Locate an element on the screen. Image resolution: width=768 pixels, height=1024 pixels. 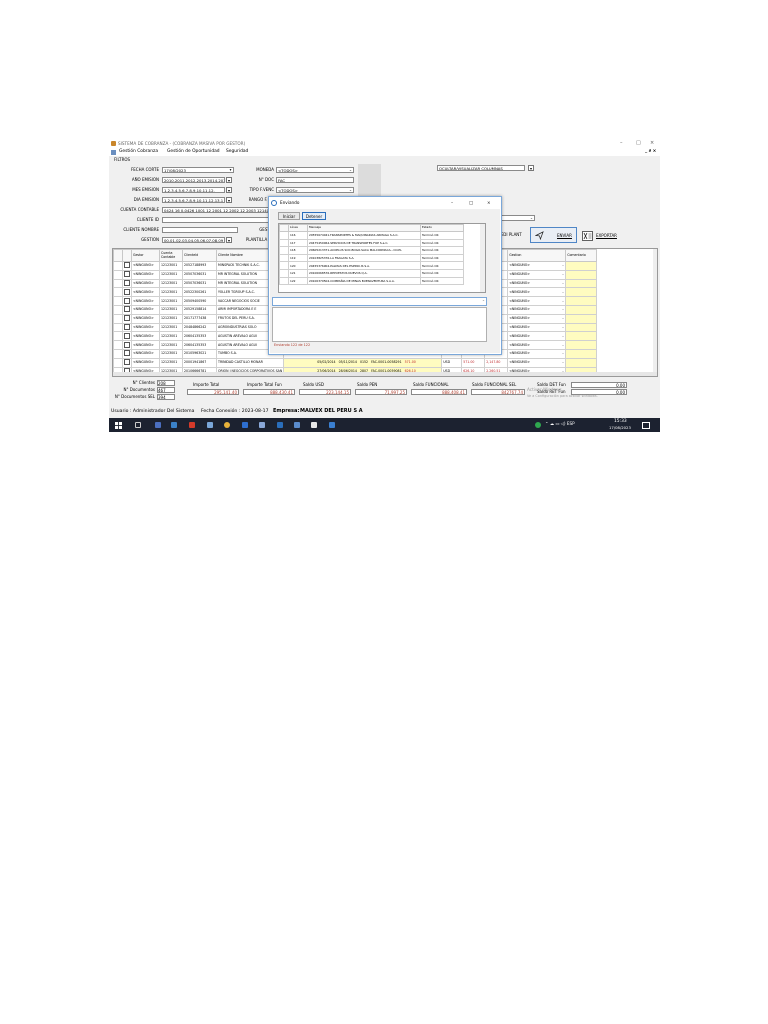
minimize-button: – is located at coordinates (621, 143).